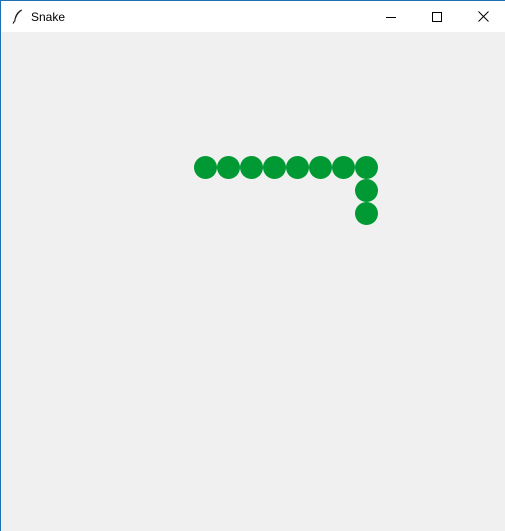 This screenshot has height=531, width=505. What do you see at coordinates (18, 16) in the screenshot?
I see `feather-icon` at bounding box center [18, 16].